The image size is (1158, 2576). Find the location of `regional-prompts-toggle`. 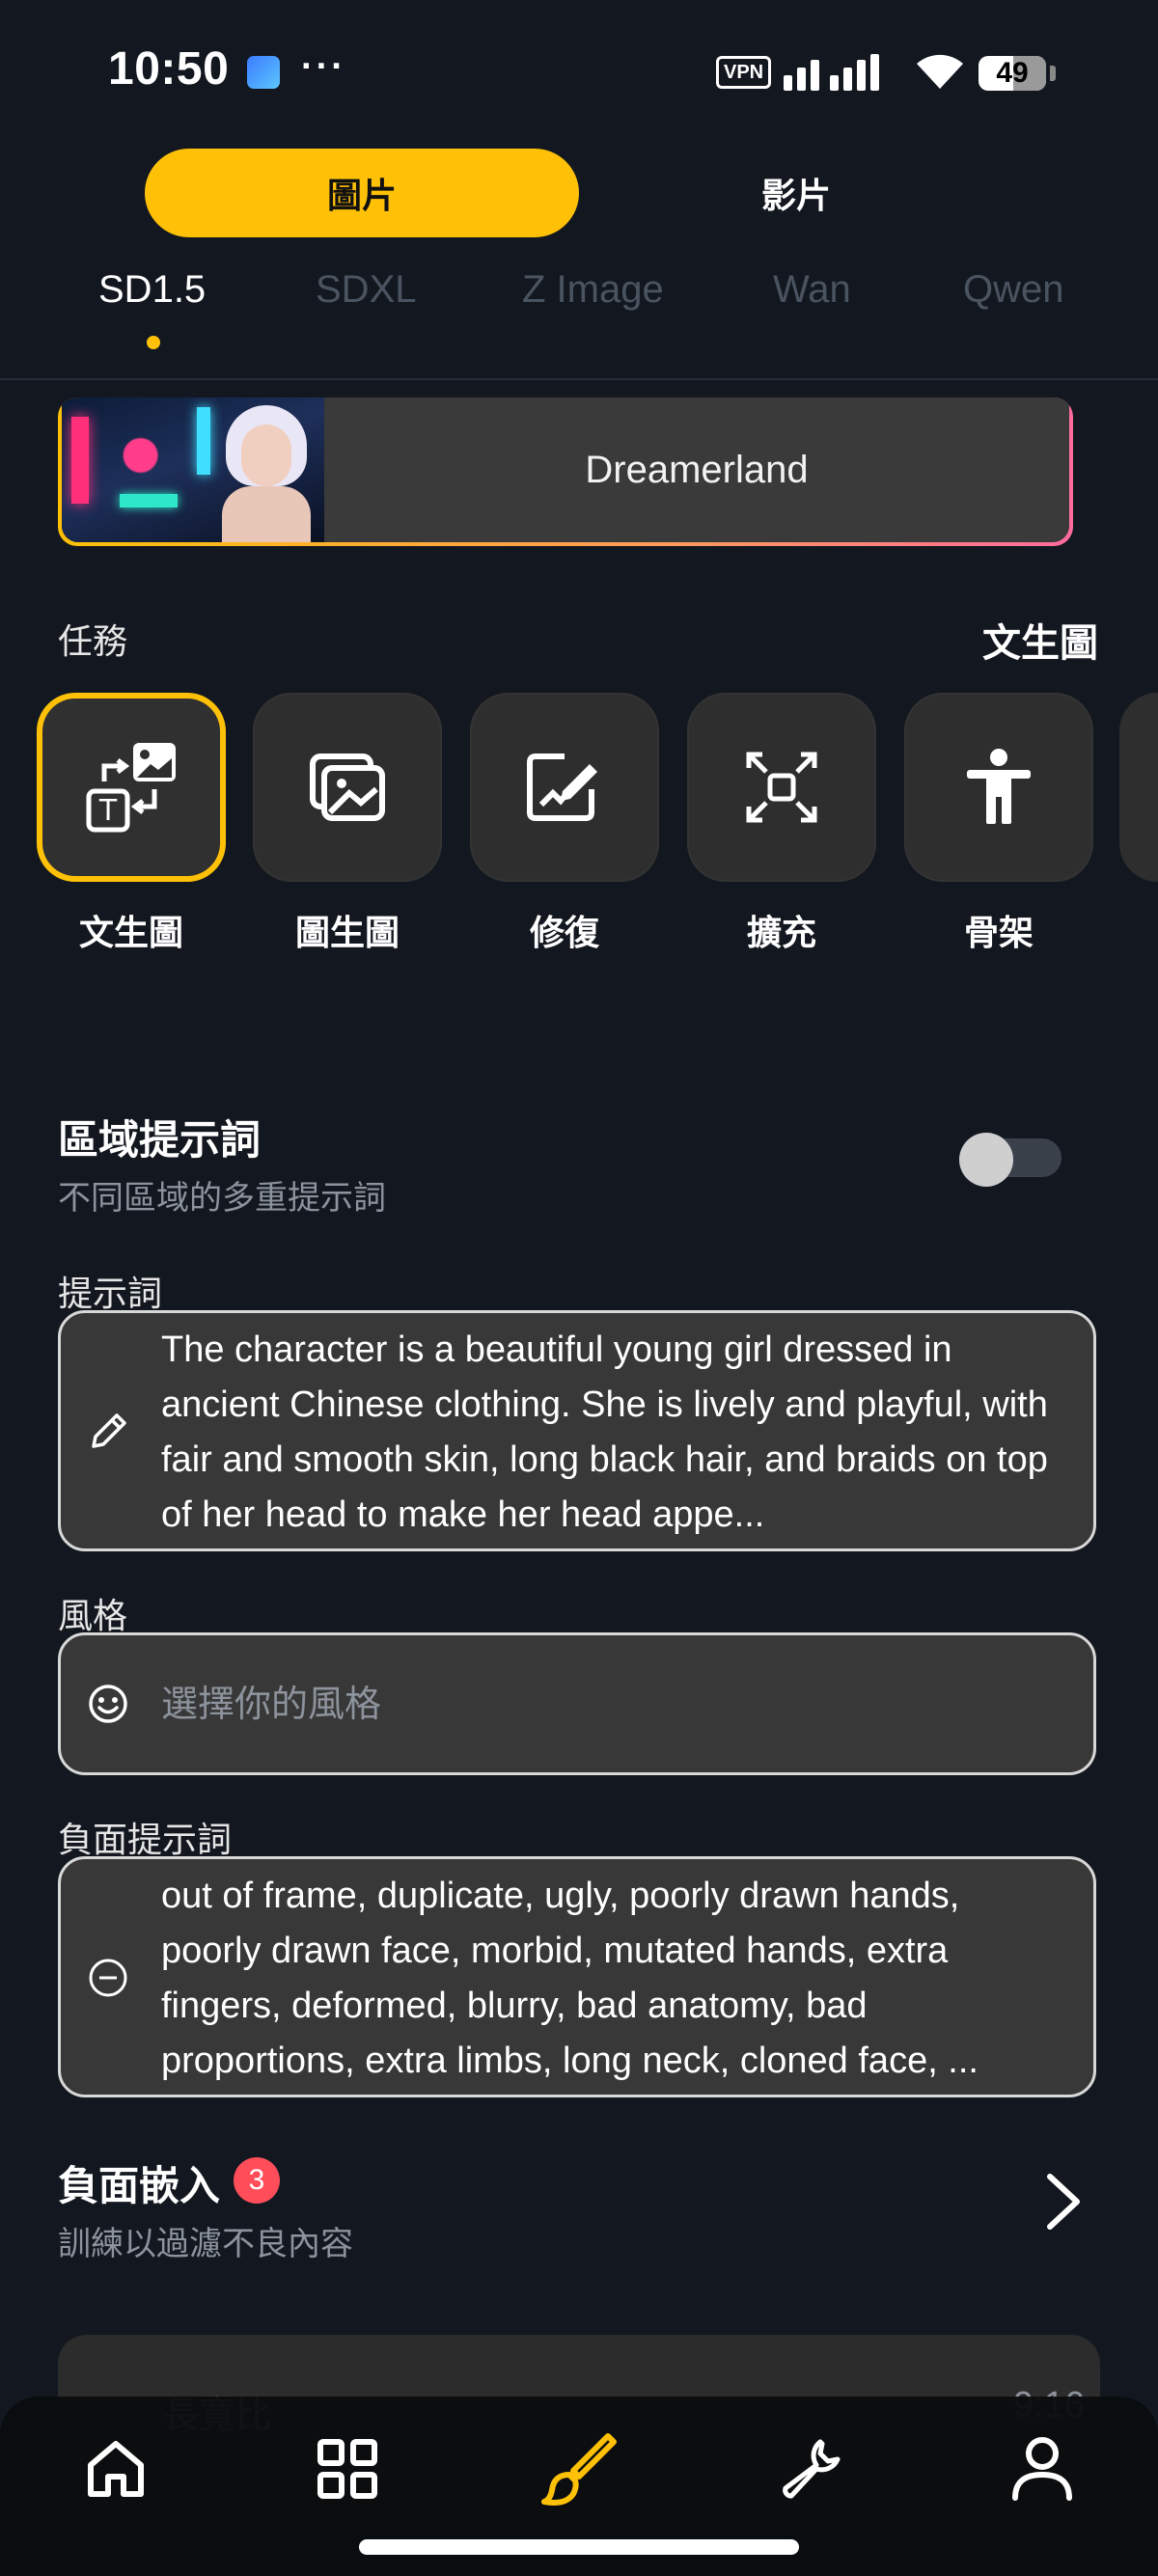

regional-prompts-toggle is located at coordinates (1010, 1160).